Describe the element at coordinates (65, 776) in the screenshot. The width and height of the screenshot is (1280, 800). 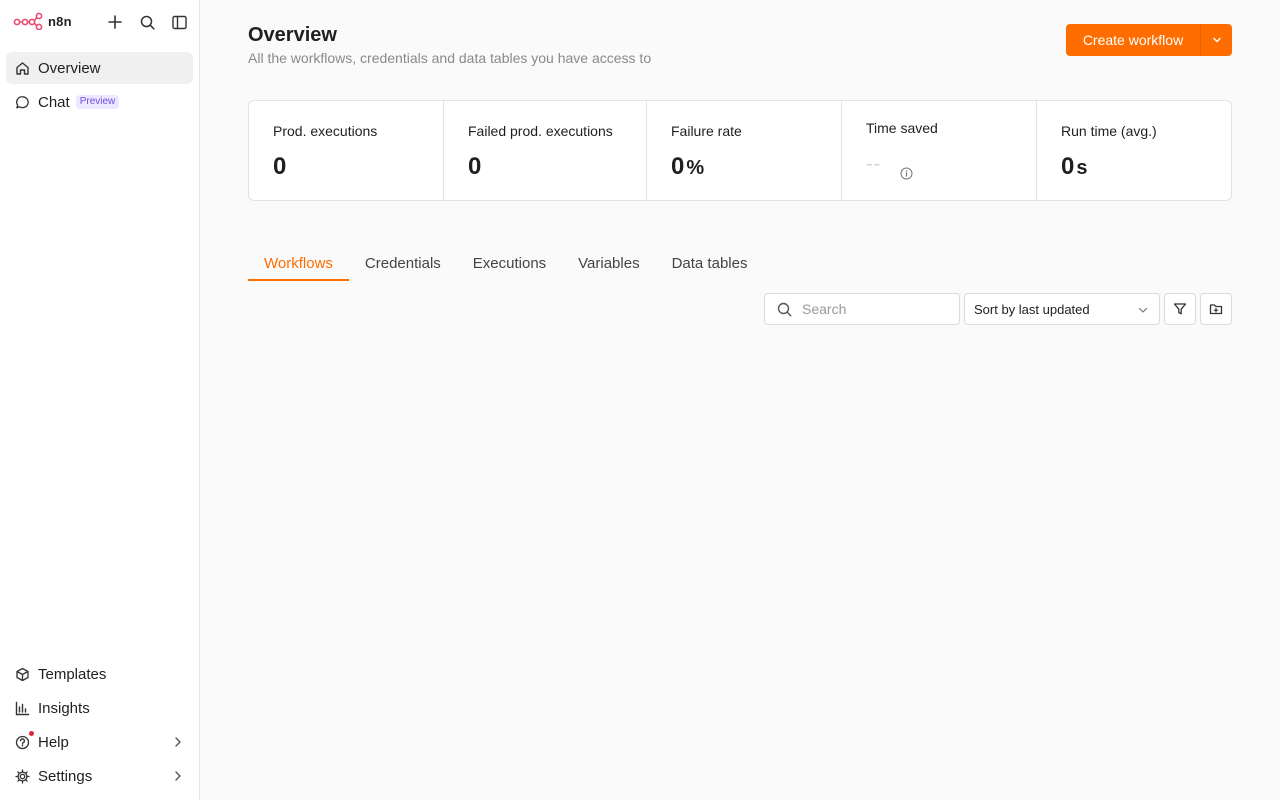
I see `sidebar-item-label: Settings` at that location.